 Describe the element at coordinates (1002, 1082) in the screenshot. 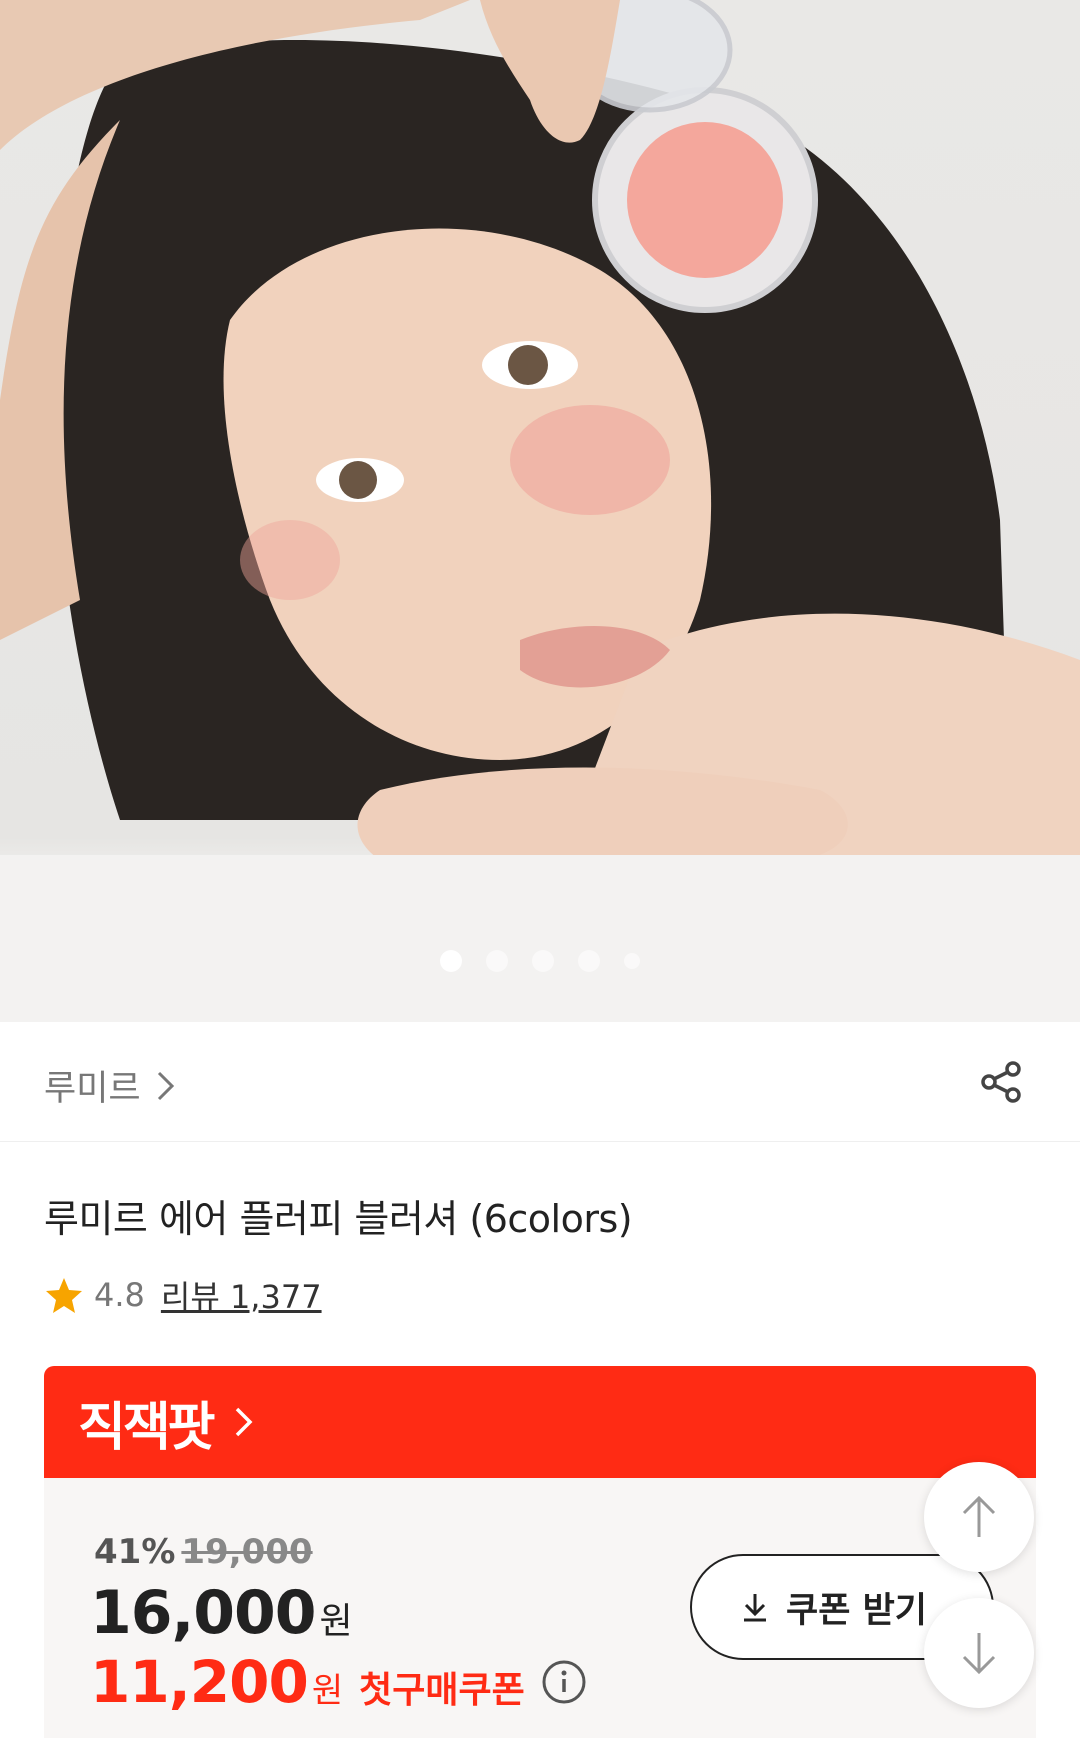

I see `share-icon` at that location.